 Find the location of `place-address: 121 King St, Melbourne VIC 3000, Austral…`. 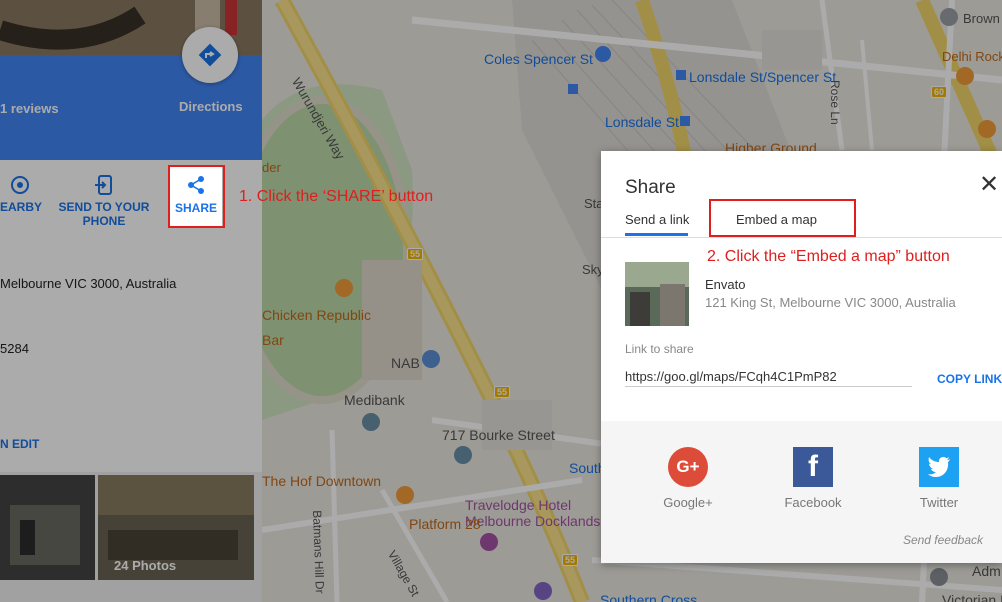

place-address: 121 King St, Melbourne VIC 3000, Austral… is located at coordinates (830, 302).